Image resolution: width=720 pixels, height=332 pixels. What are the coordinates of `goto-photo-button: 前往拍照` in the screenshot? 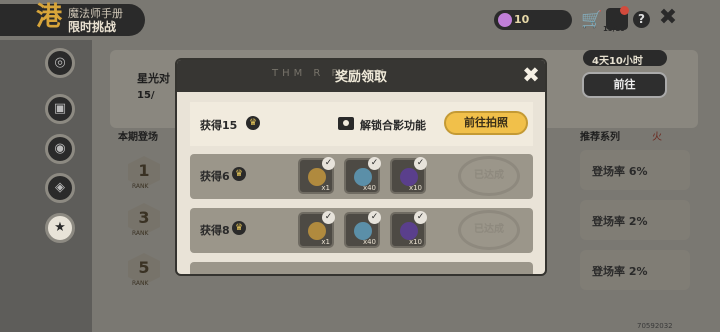 It's located at (486, 123).